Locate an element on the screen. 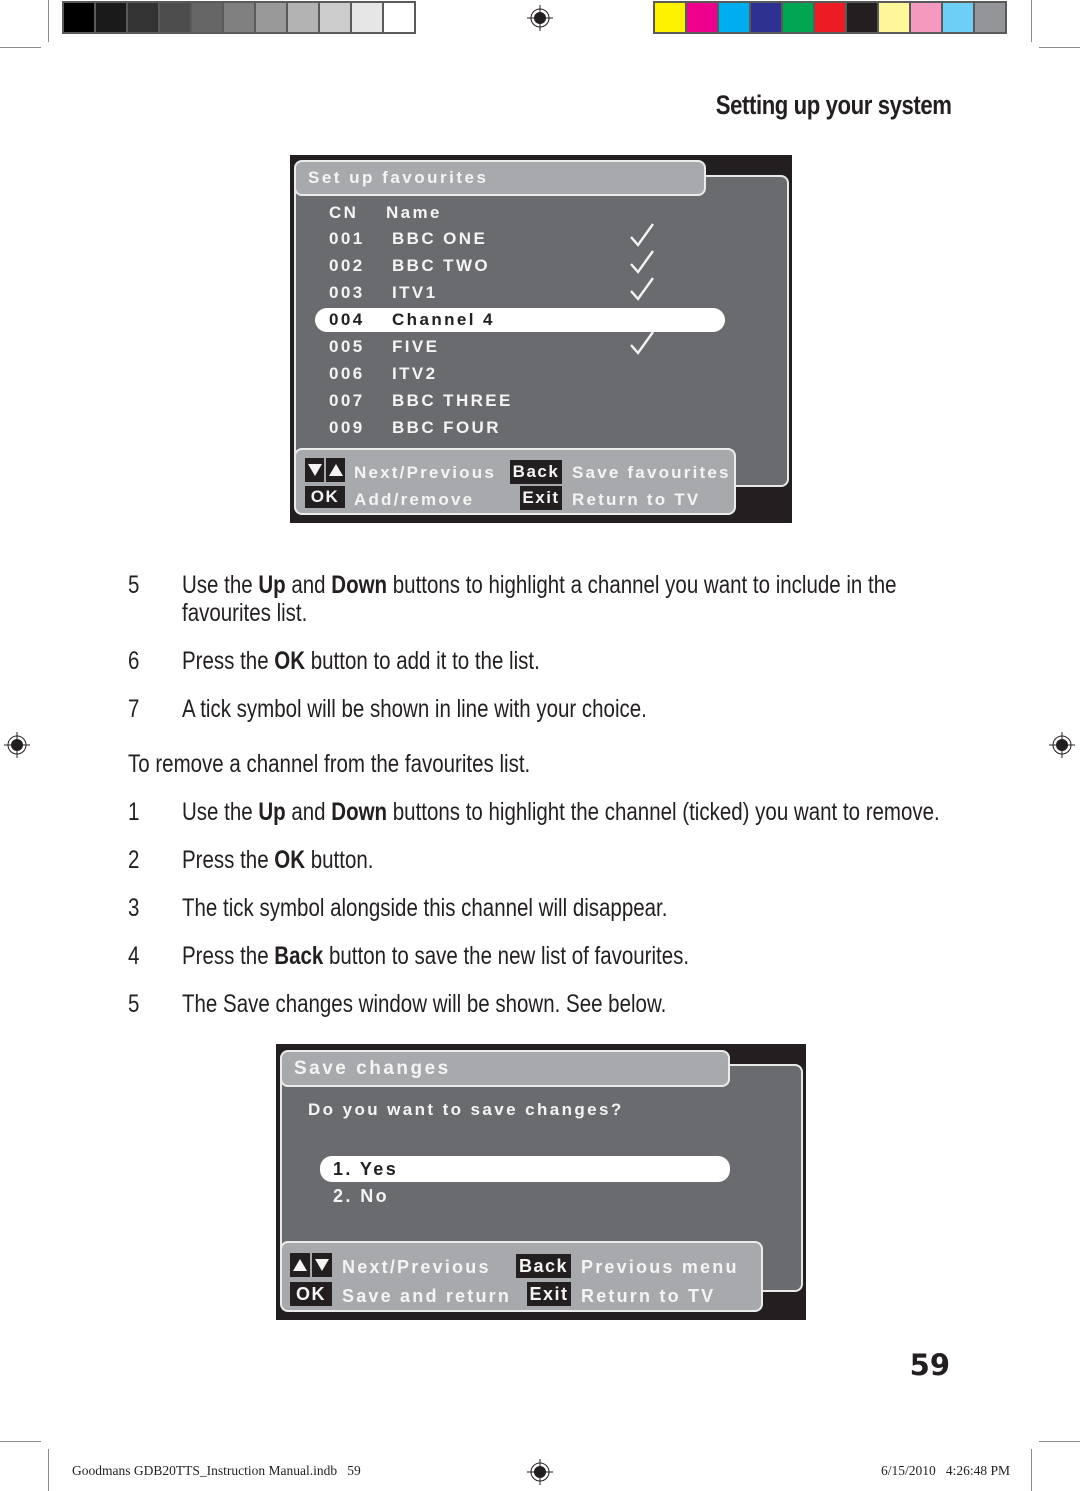 The image size is (1080, 1491). page-number: 59 is located at coordinates (929, 1365).